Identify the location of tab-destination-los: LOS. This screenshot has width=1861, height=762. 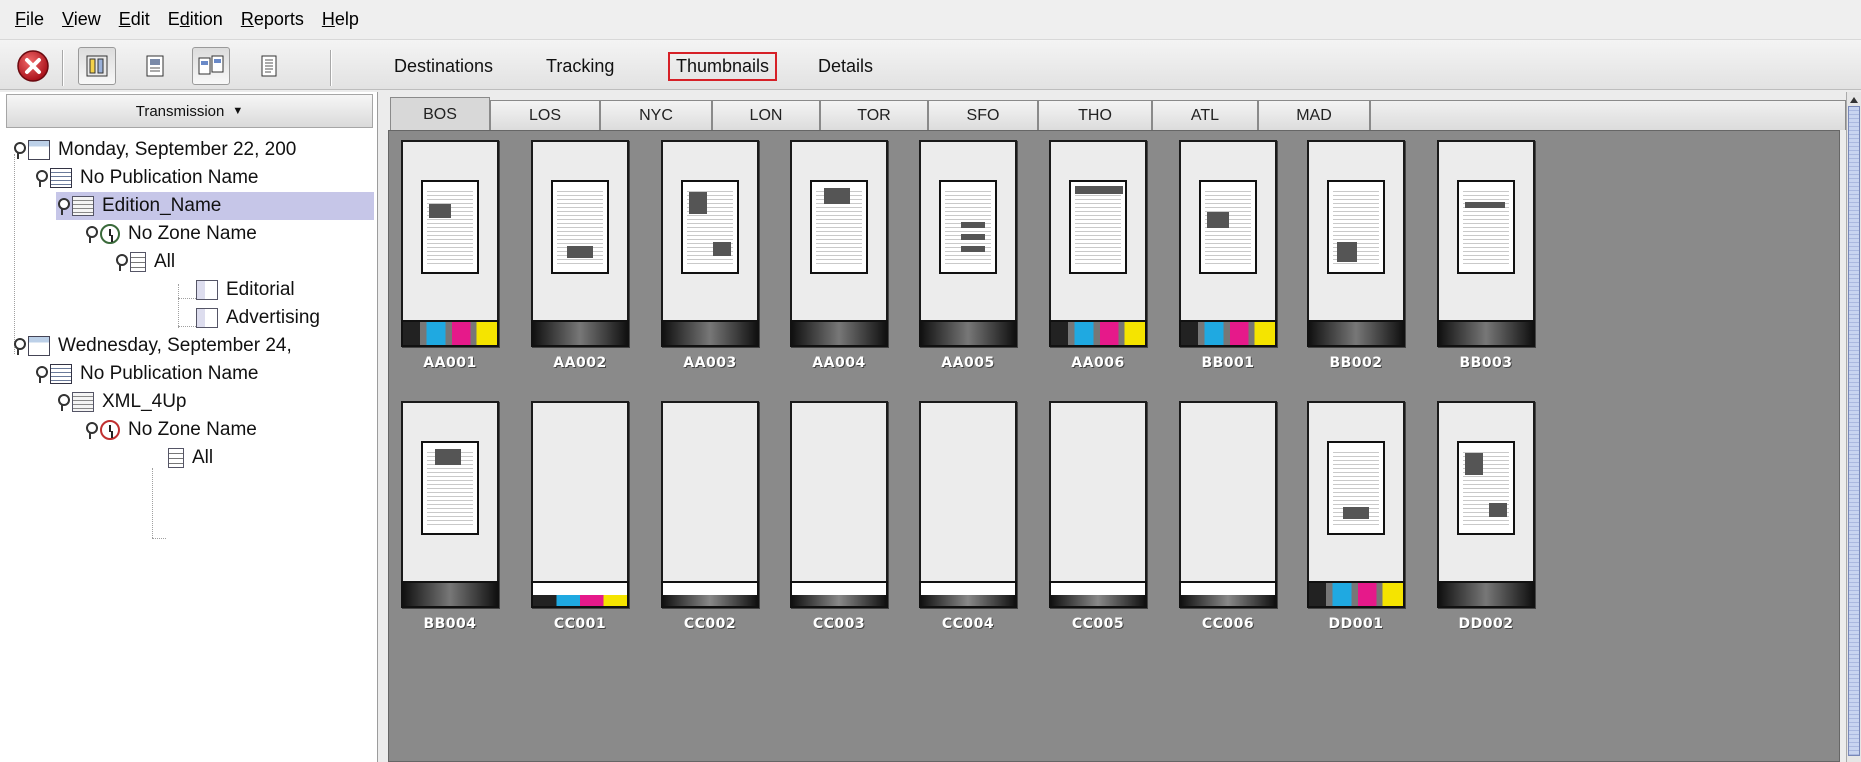
(545, 115).